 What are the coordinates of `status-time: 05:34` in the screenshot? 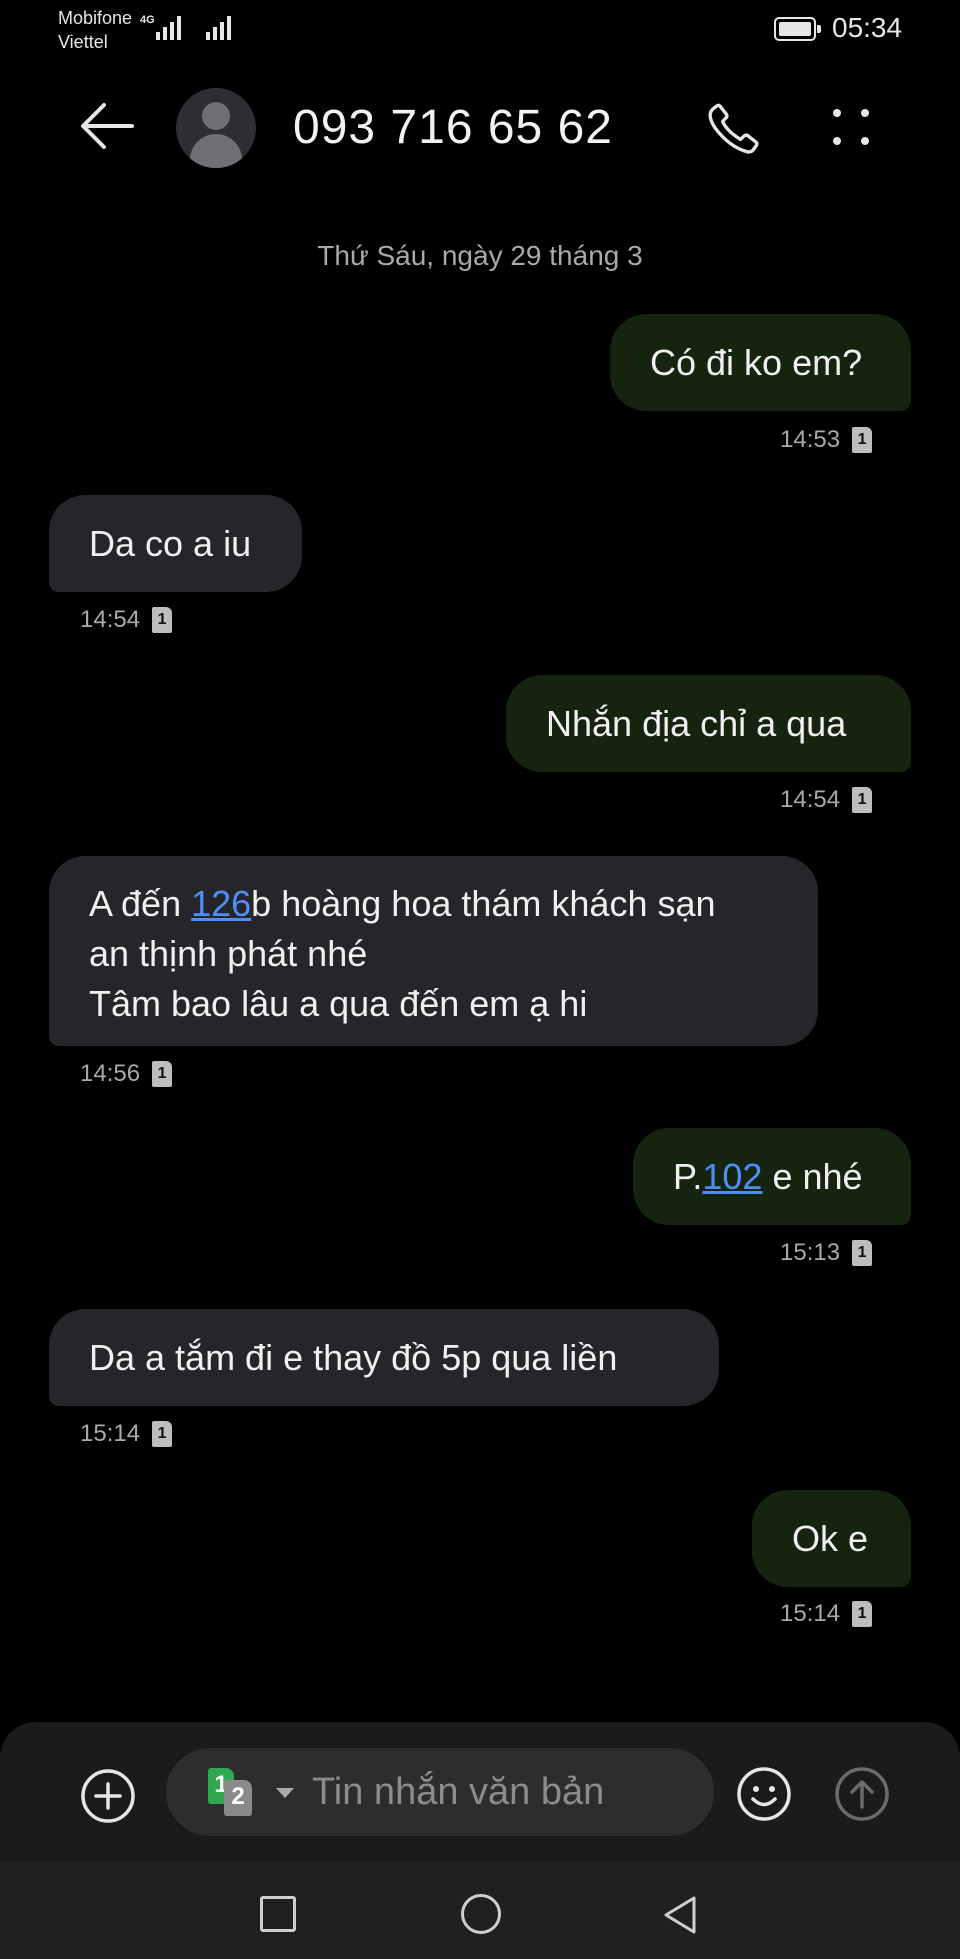 It's located at (867, 27).